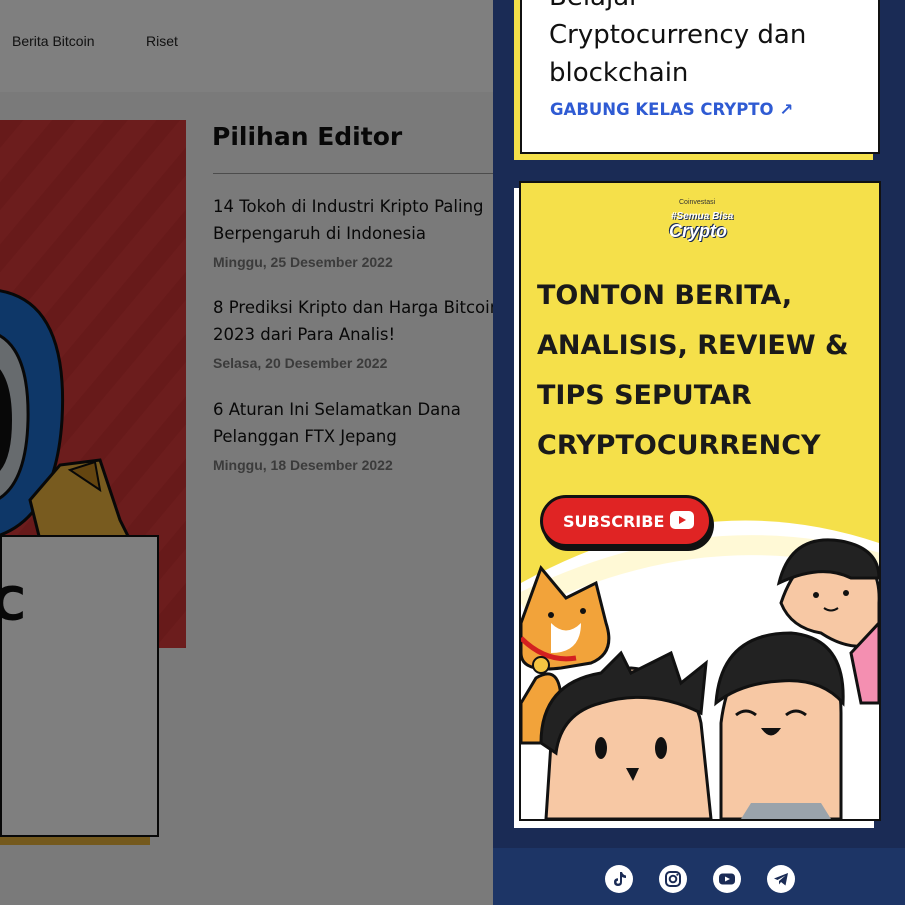  Describe the element at coordinates (619, 73) in the screenshot. I see `course-title-line: blockchain` at that location.